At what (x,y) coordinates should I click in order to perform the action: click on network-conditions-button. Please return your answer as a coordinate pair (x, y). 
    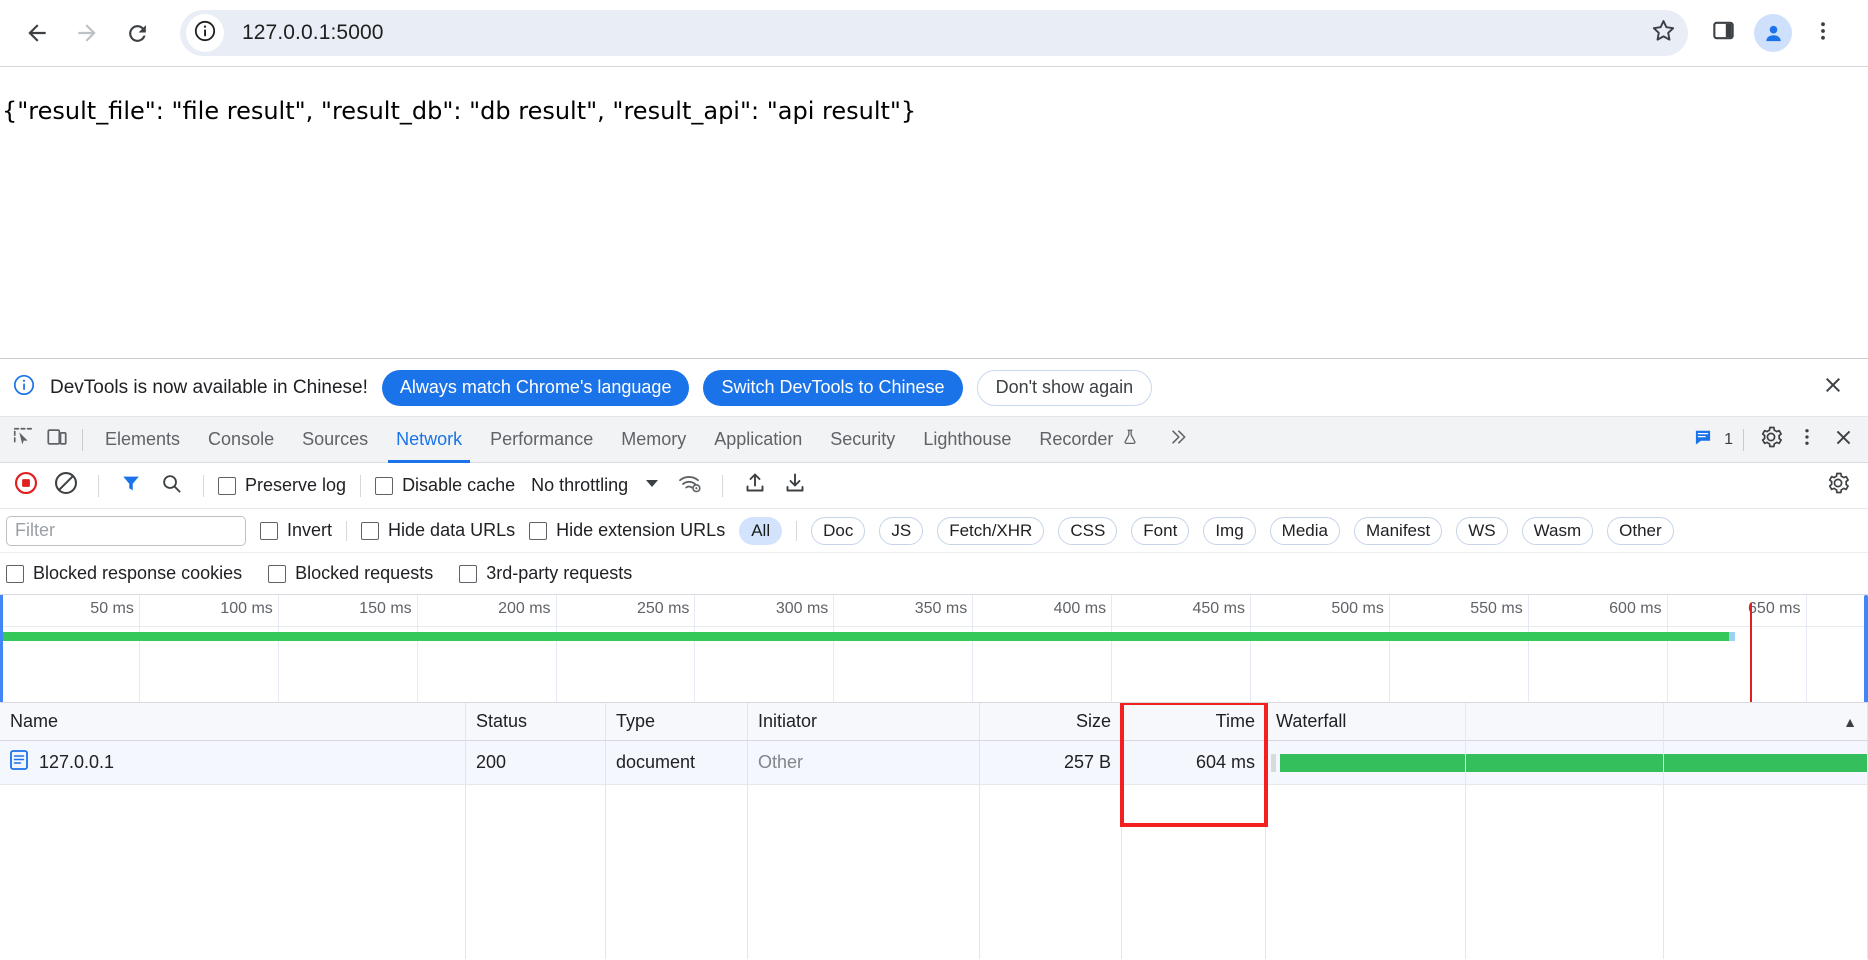
    Looking at the image, I should click on (690, 486).